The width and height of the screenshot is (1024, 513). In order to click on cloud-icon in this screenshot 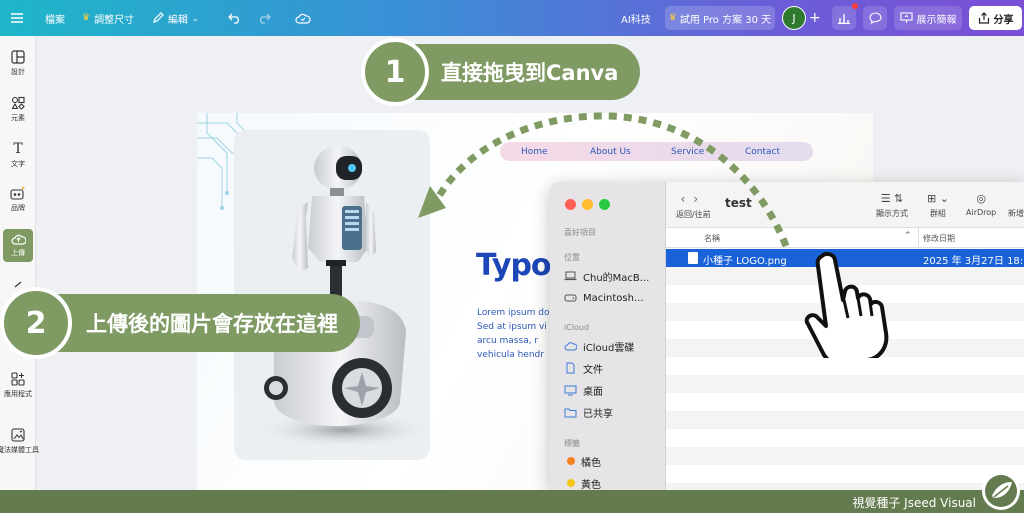, I will do `click(570, 346)`.